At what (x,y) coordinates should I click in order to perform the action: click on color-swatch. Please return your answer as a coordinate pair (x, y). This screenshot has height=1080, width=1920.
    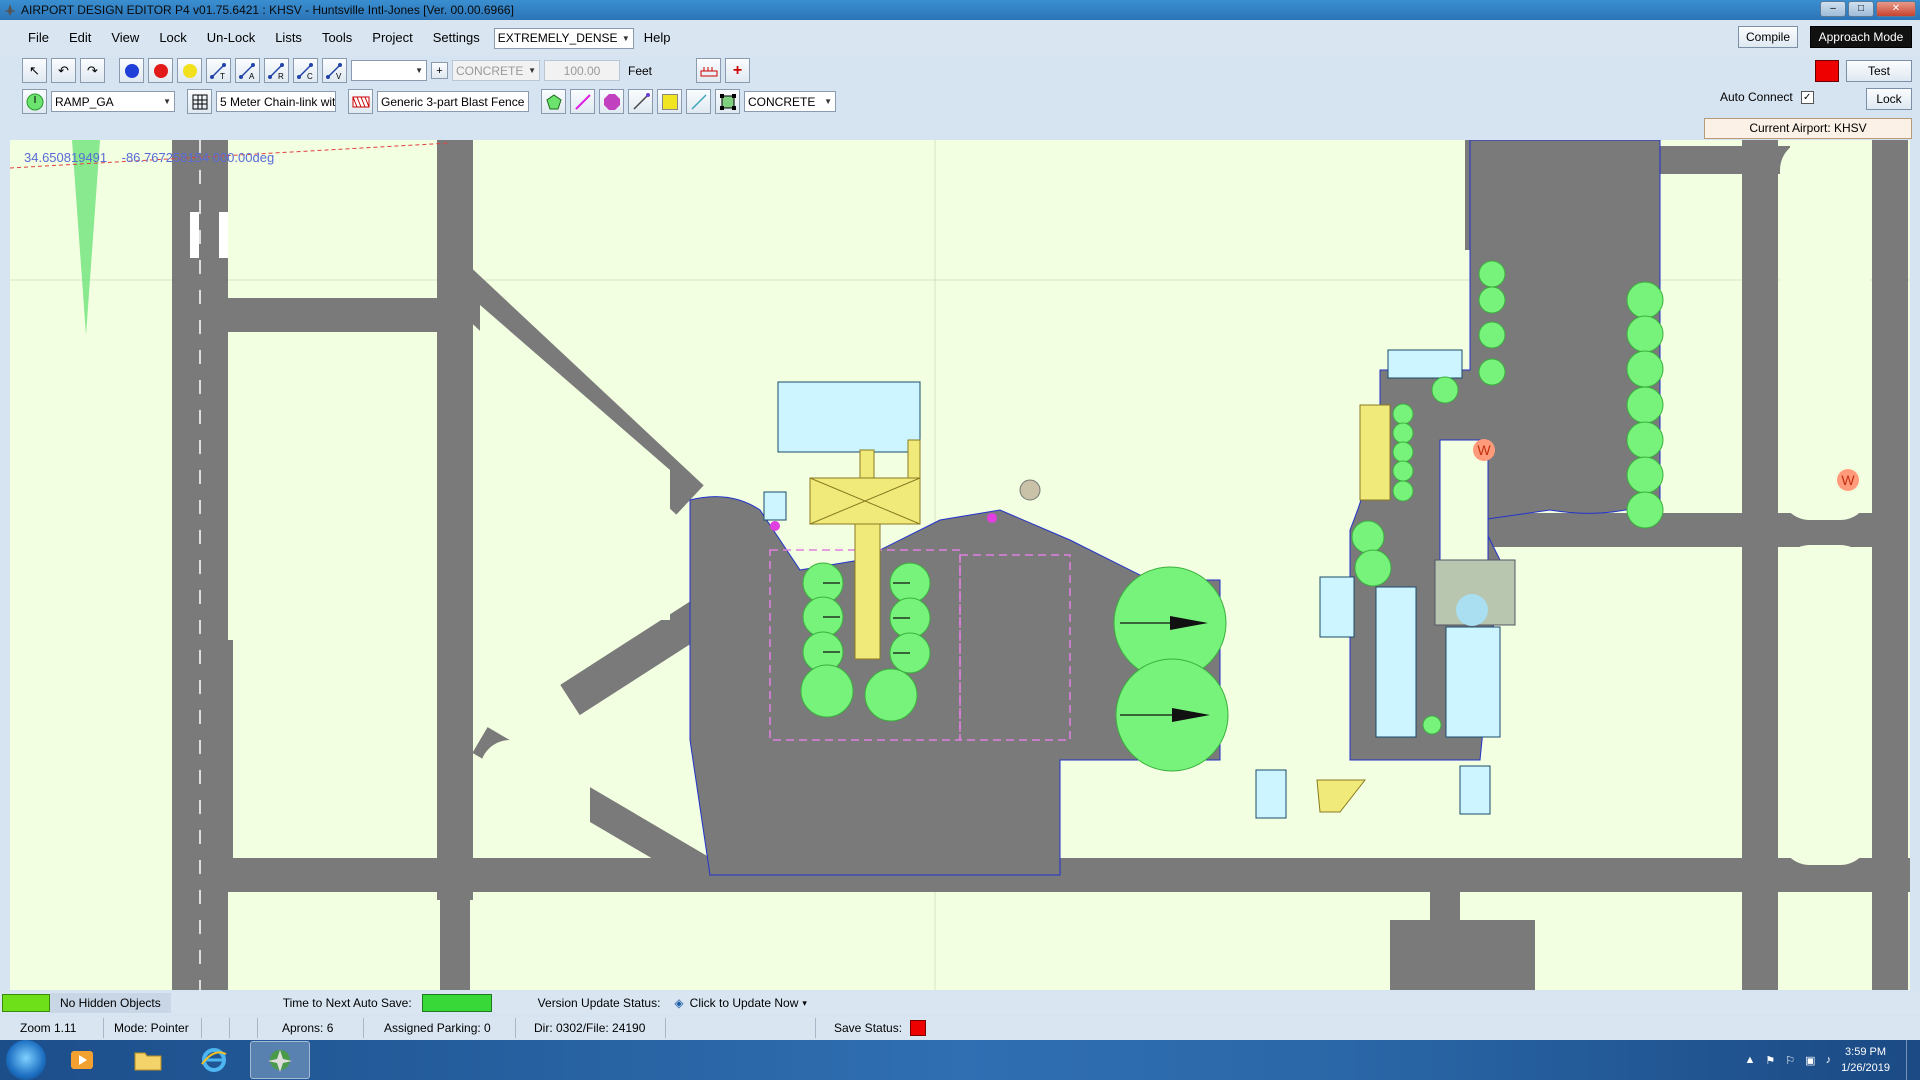
    Looking at the image, I should click on (1827, 71).